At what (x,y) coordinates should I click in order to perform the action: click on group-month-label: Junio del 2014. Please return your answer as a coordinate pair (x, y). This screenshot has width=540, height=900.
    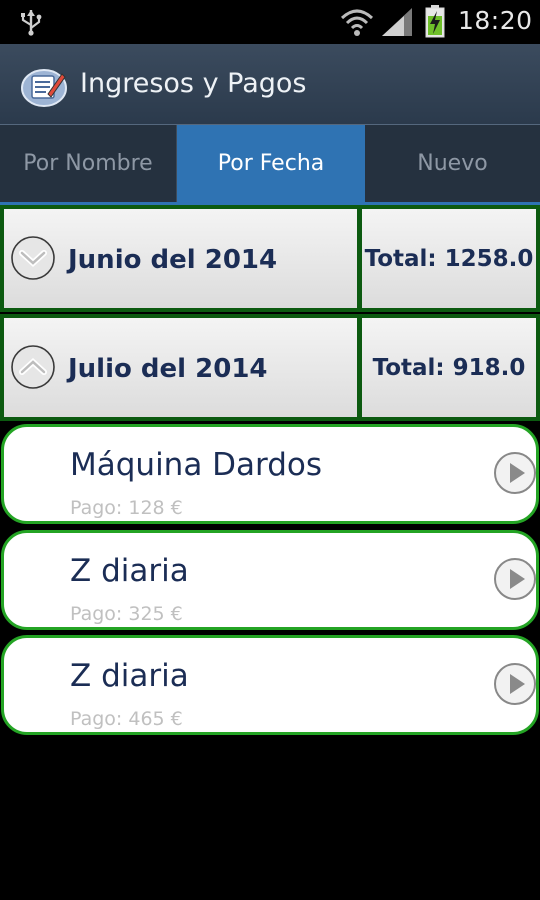
    Looking at the image, I should click on (173, 260).